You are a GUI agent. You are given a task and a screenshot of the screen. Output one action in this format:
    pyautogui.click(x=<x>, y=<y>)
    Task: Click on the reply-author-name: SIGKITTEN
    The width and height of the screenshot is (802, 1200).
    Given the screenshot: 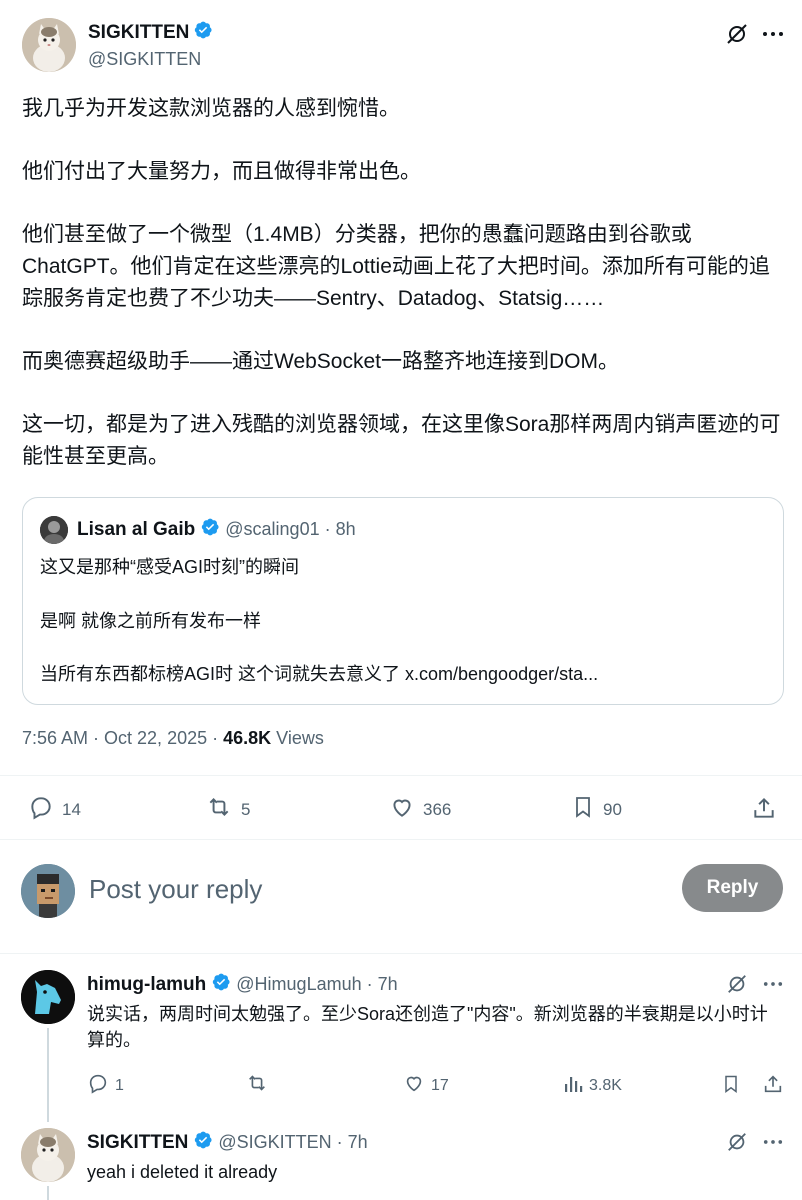 What is the action you would take?
    pyautogui.click(x=137, y=1143)
    